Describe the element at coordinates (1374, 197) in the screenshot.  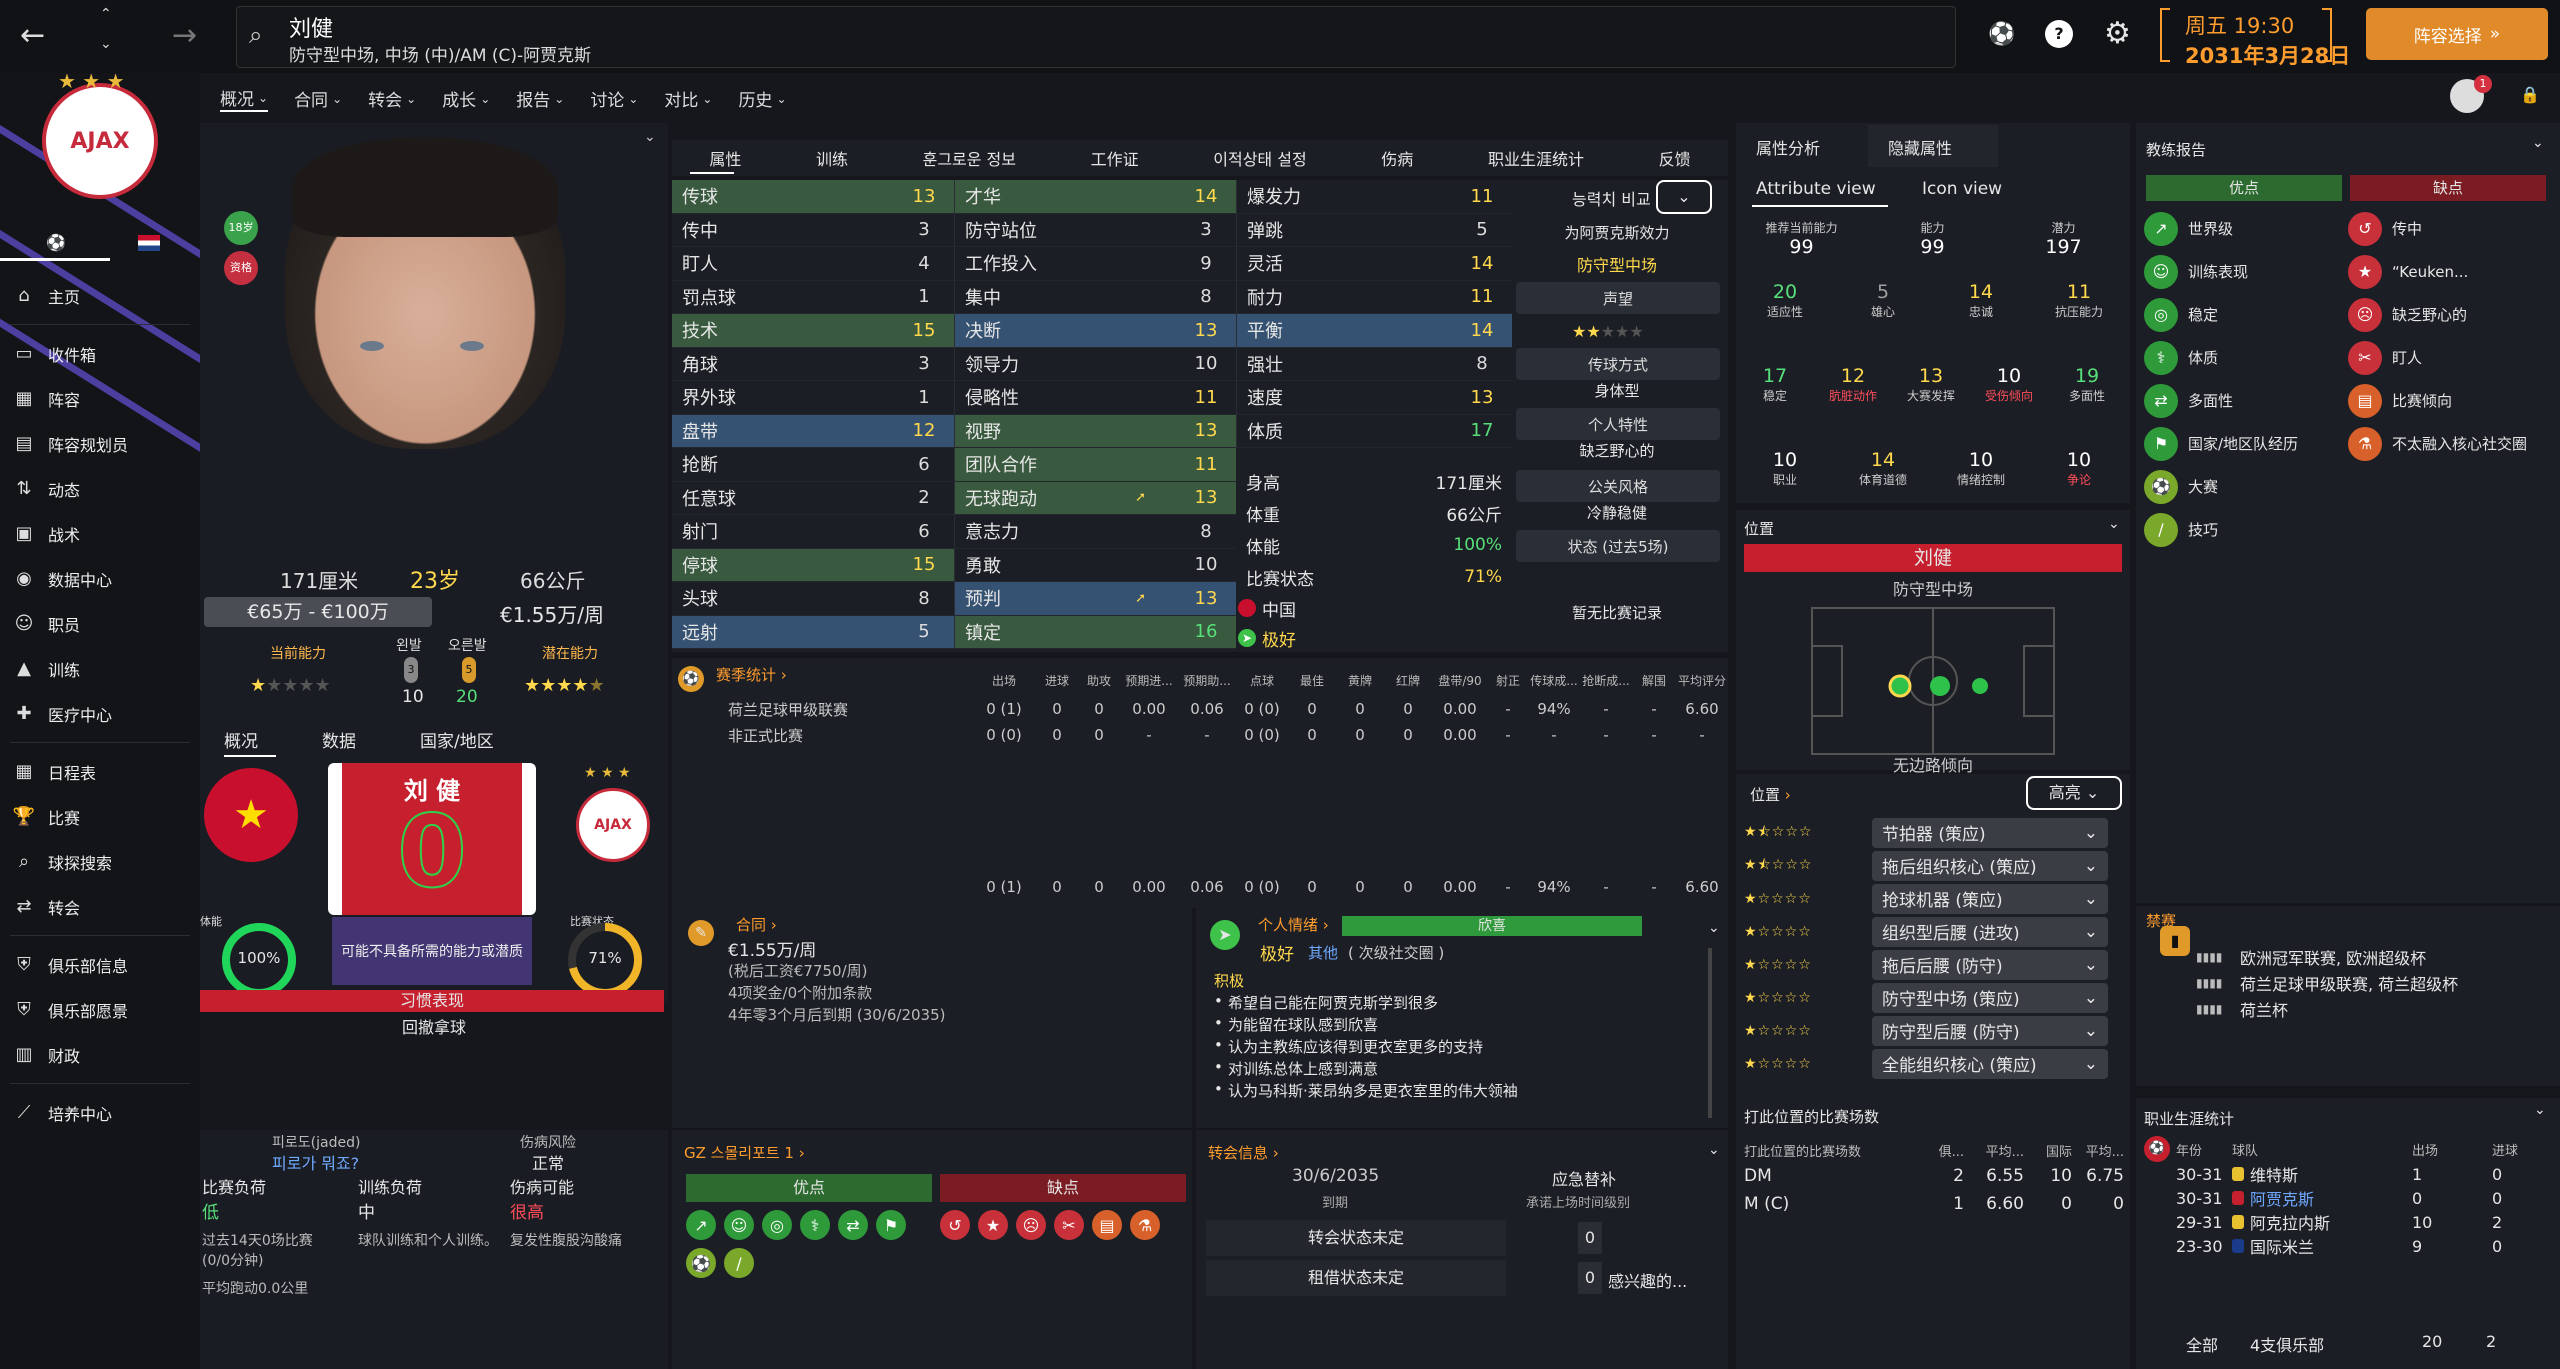
I see `attribute-row: 爆发力 11` at that location.